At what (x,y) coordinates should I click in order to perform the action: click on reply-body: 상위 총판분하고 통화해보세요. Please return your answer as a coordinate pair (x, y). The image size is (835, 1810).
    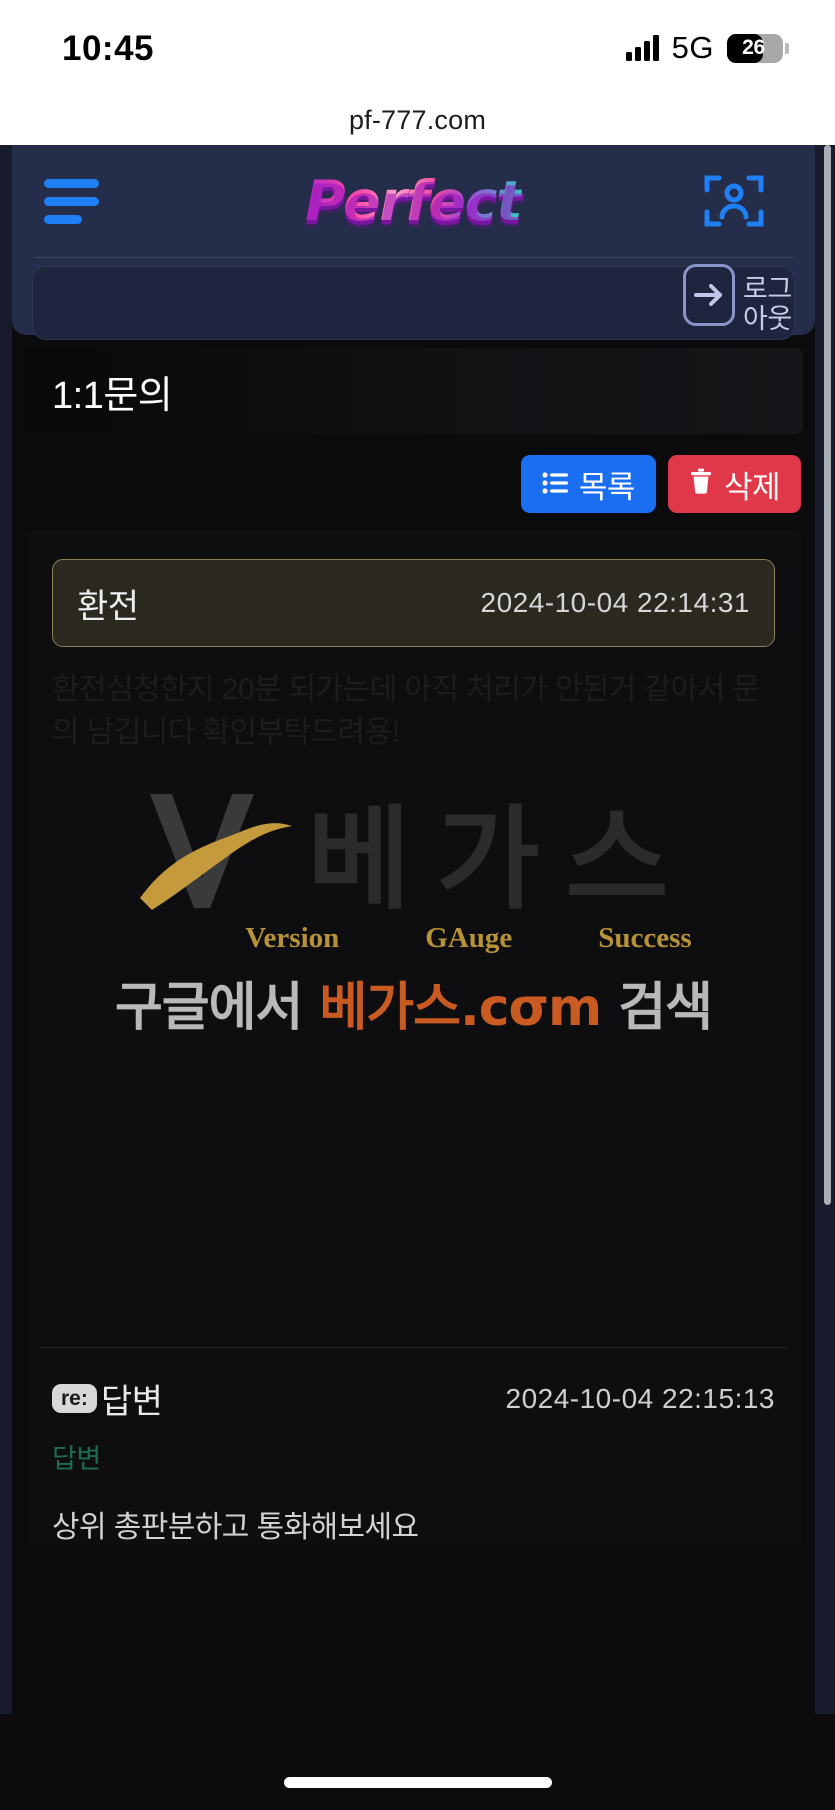
    Looking at the image, I should click on (235, 1527).